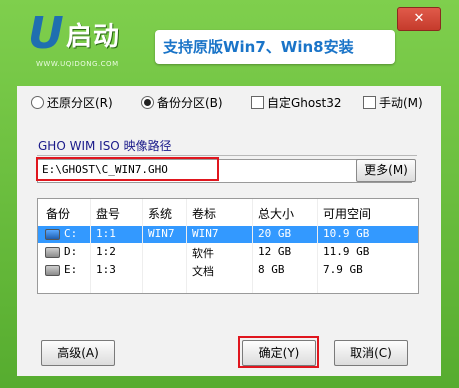  Describe the element at coordinates (71, 269) in the screenshot. I see `drive-cell: E:` at that location.